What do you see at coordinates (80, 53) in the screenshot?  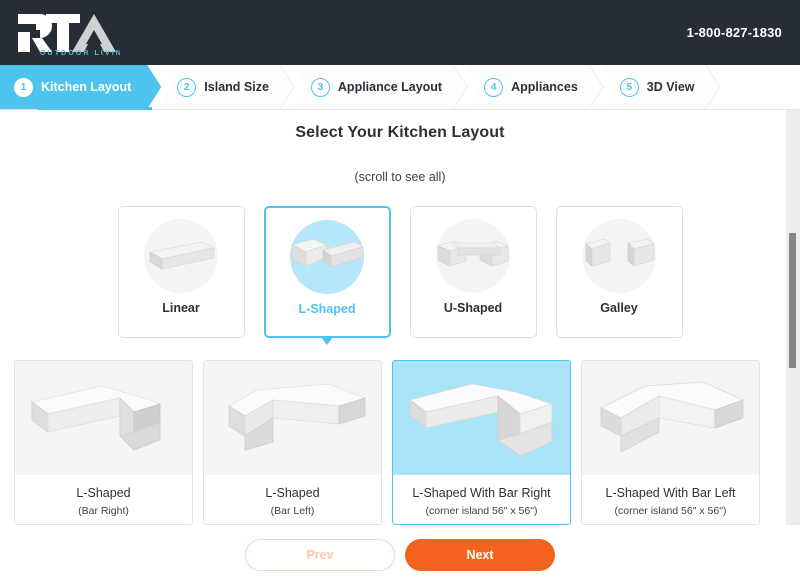 I see `logo-tagline-text: OUTDOOR LIVING` at bounding box center [80, 53].